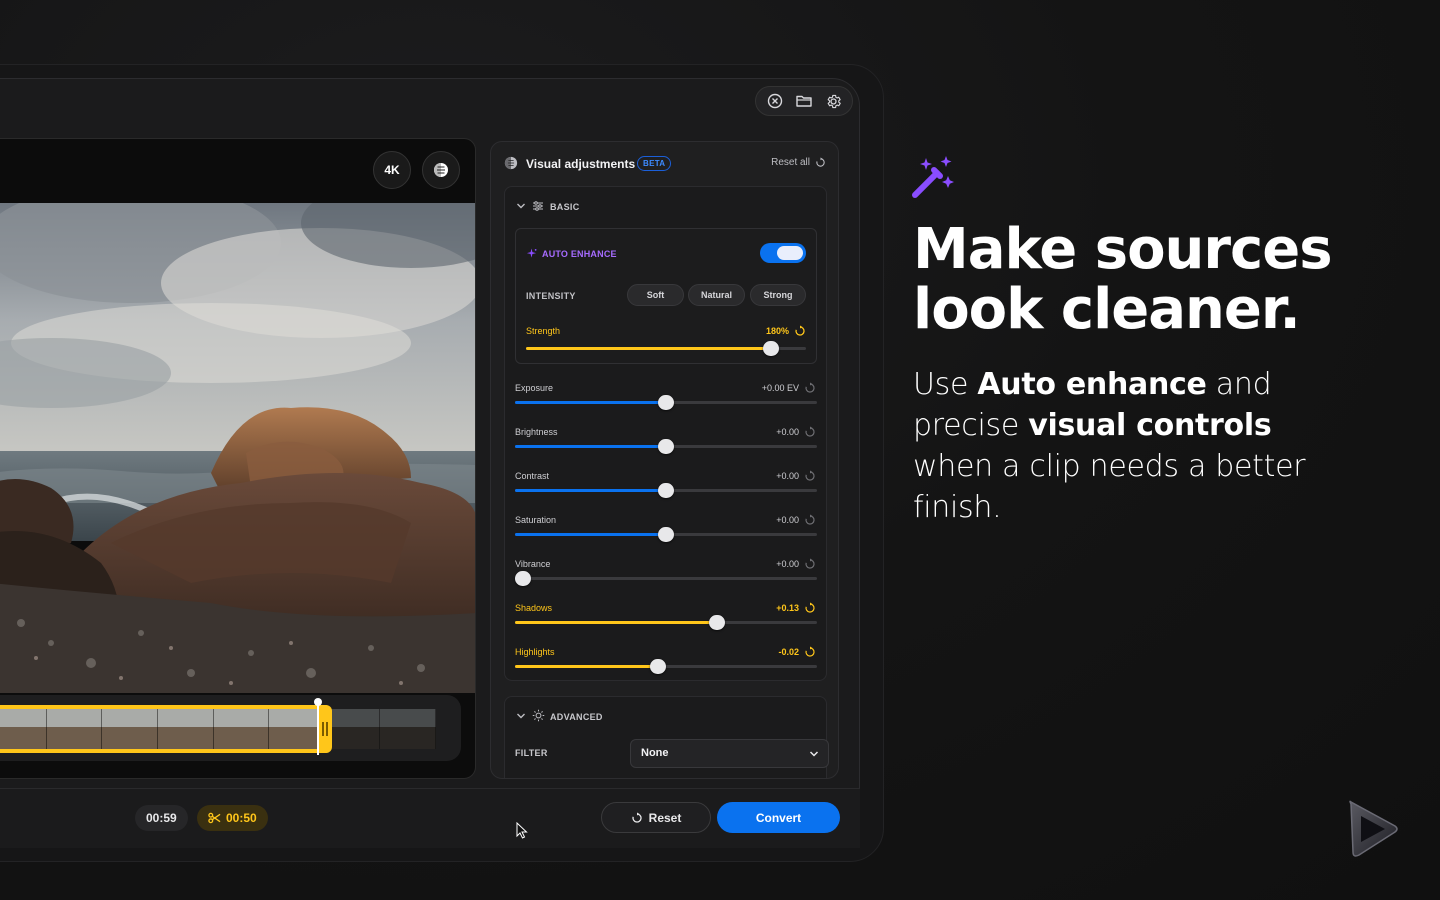  I want to click on reset-button-label: Reset, so click(665, 817).